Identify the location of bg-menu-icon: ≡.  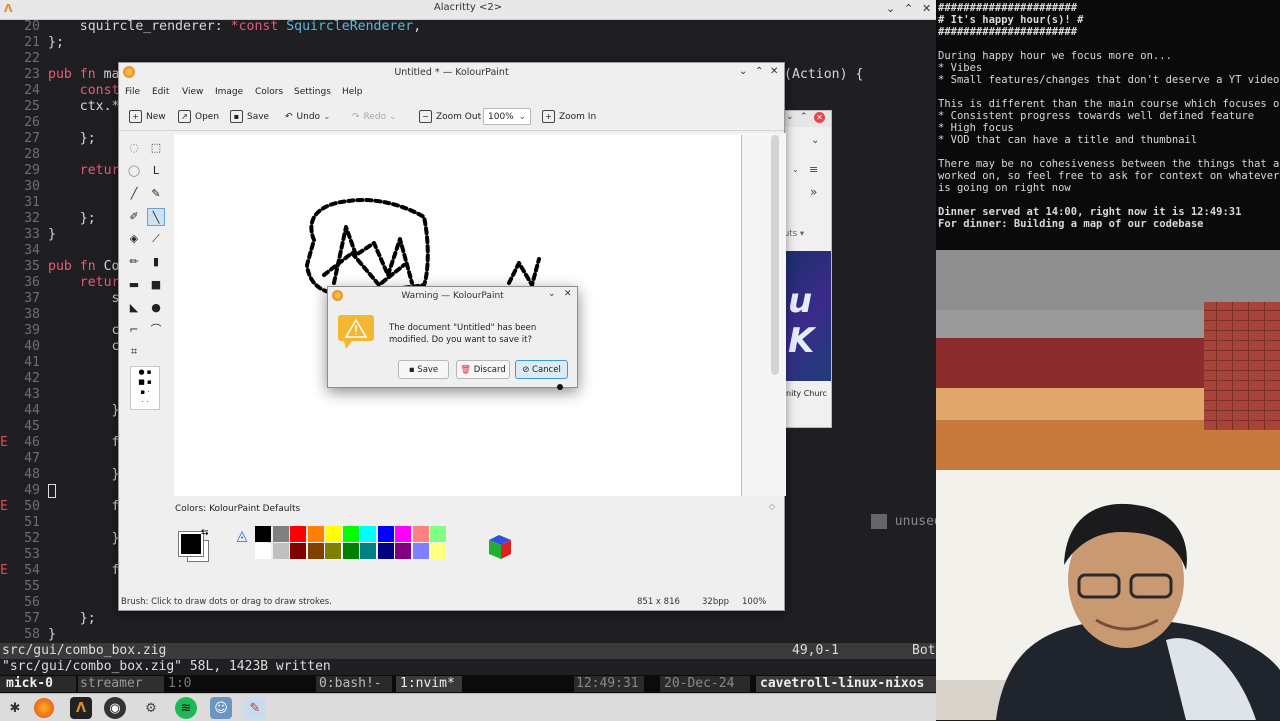
(813, 169).